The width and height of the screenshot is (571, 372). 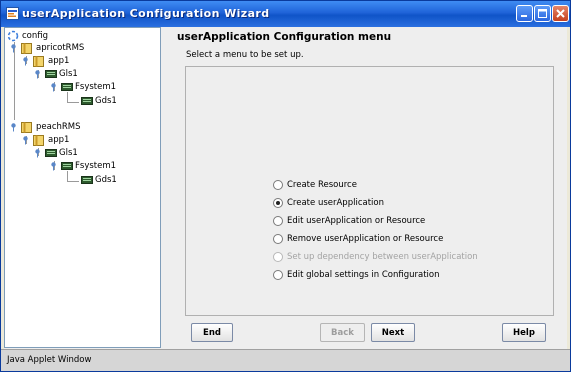 I want to click on tree-node-label: peachRMS, so click(x=58, y=127).